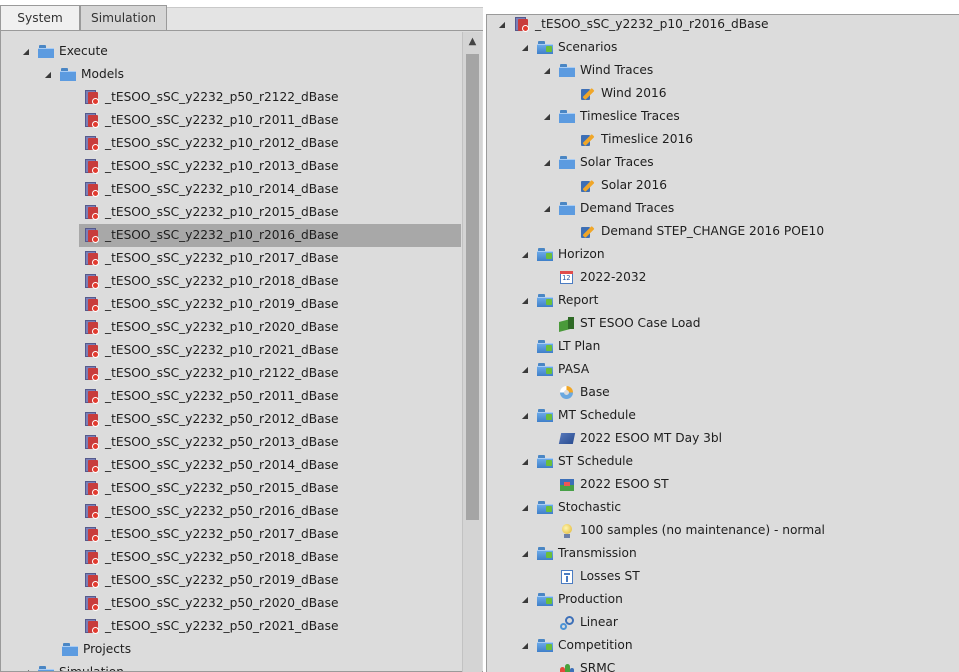 The image size is (959, 672). Describe the element at coordinates (597, 415) in the screenshot. I see `tree-item-label: MT Schedule` at that location.